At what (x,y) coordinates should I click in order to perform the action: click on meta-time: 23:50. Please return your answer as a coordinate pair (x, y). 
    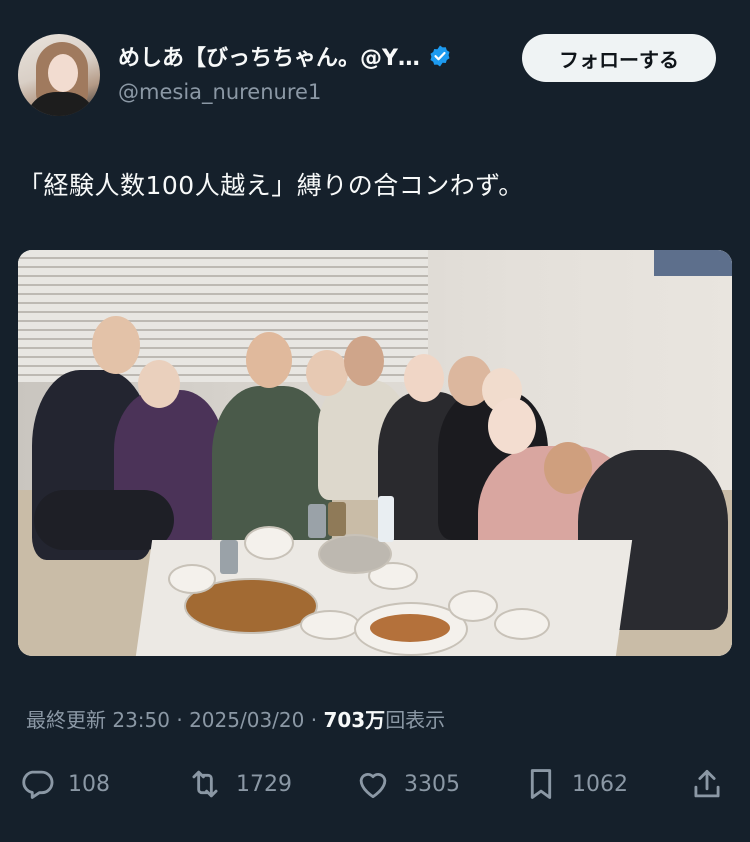
    Looking at the image, I should click on (141, 720).